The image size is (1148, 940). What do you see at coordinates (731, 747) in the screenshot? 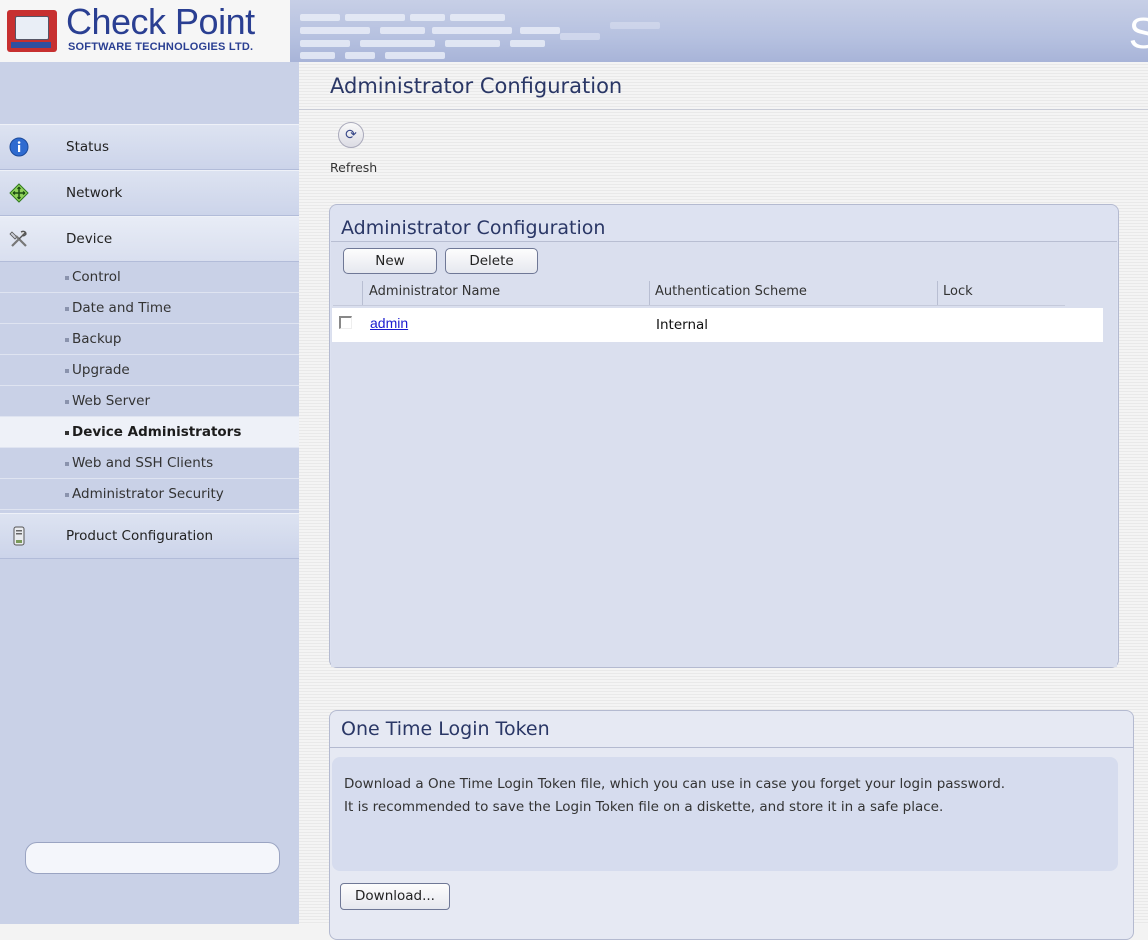
I see `panel-divider` at bounding box center [731, 747].